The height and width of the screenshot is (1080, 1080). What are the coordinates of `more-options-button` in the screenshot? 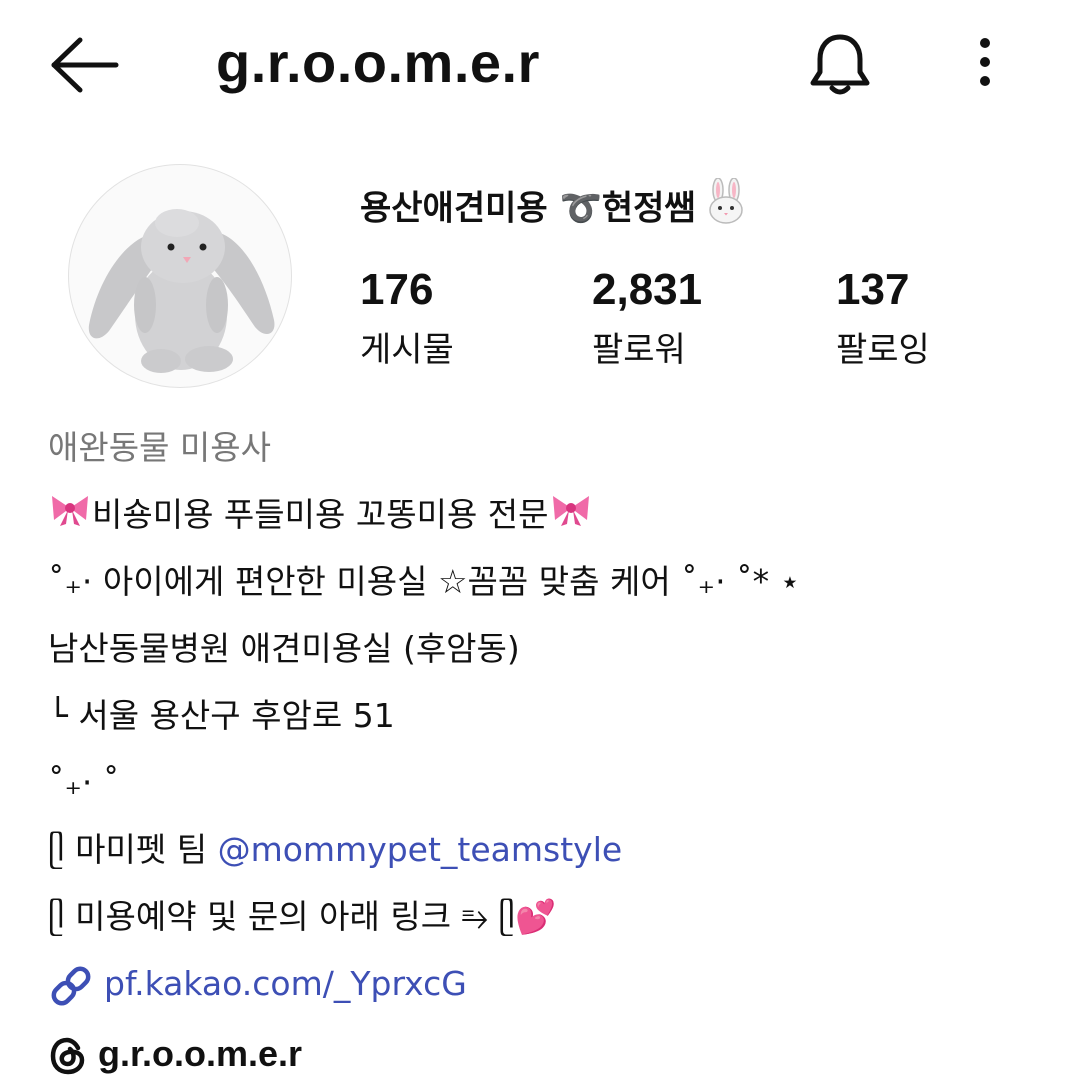 It's located at (985, 62).